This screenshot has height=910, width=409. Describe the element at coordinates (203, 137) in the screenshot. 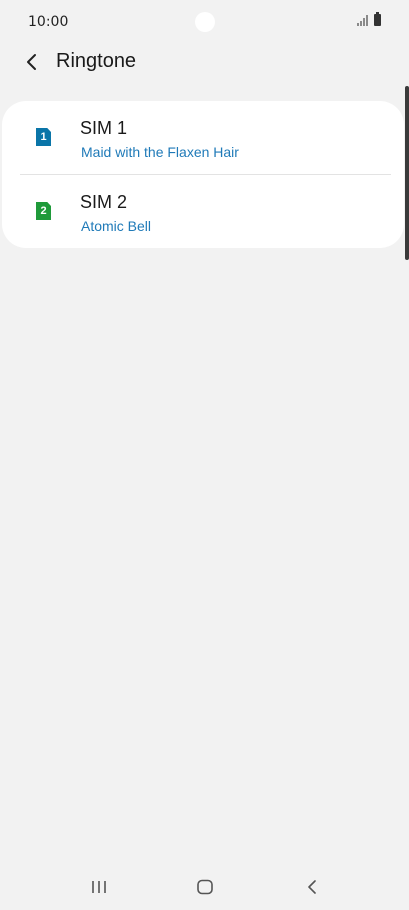

I see `sim-1-ringtone-item: 1 SIM 1 Maid with the Flaxen Hair` at that location.